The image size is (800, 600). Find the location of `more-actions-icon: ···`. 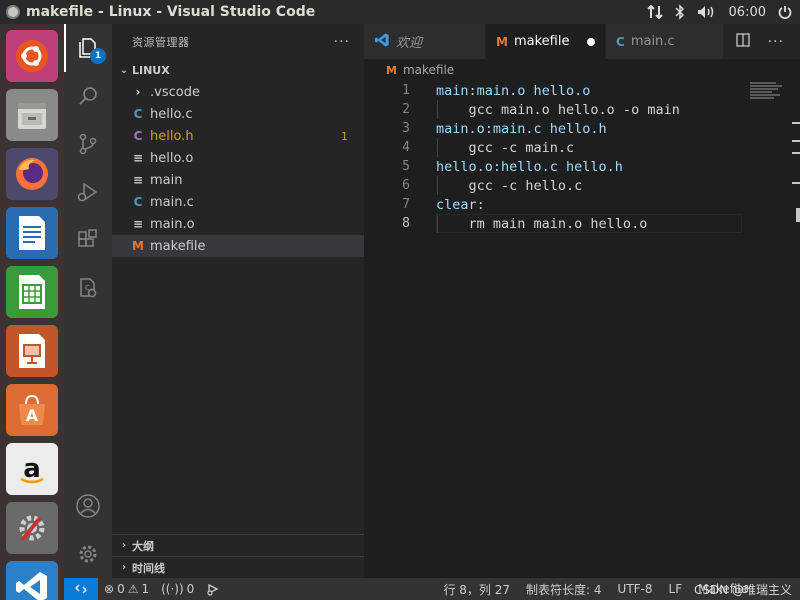

more-actions-icon: ··· is located at coordinates (776, 42).